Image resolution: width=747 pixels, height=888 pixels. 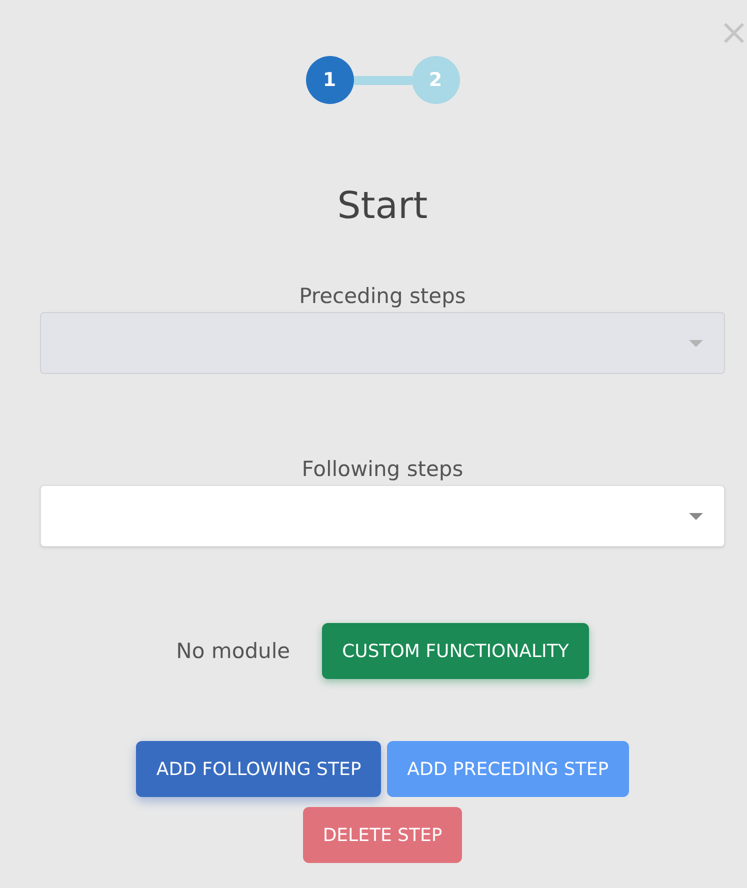 I want to click on select-field, so click(x=382, y=516).